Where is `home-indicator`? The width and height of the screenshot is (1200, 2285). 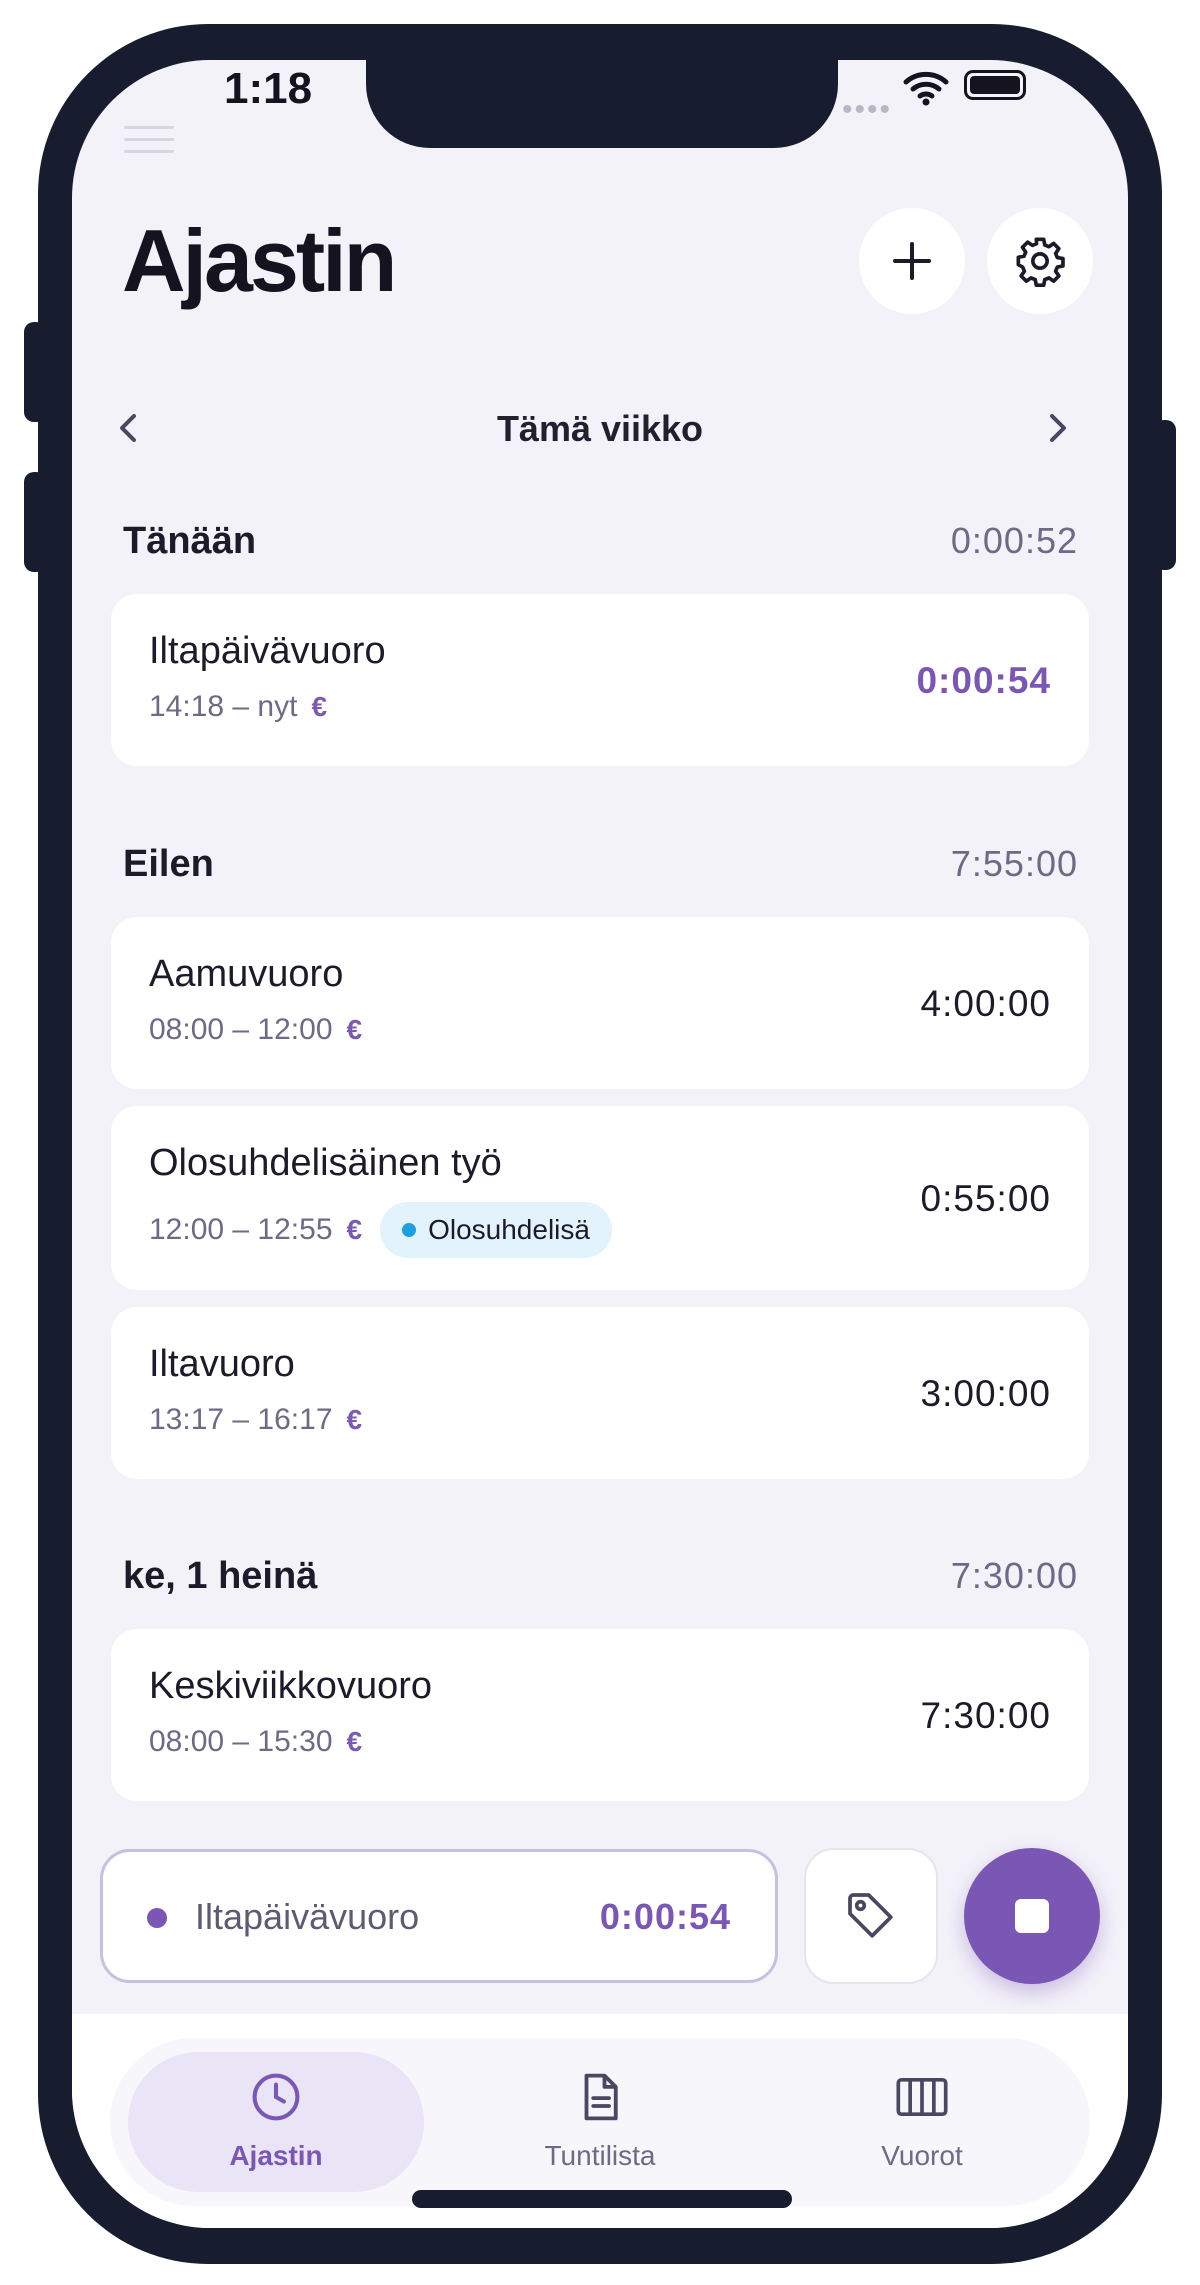
home-indicator is located at coordinates (602, 2199).